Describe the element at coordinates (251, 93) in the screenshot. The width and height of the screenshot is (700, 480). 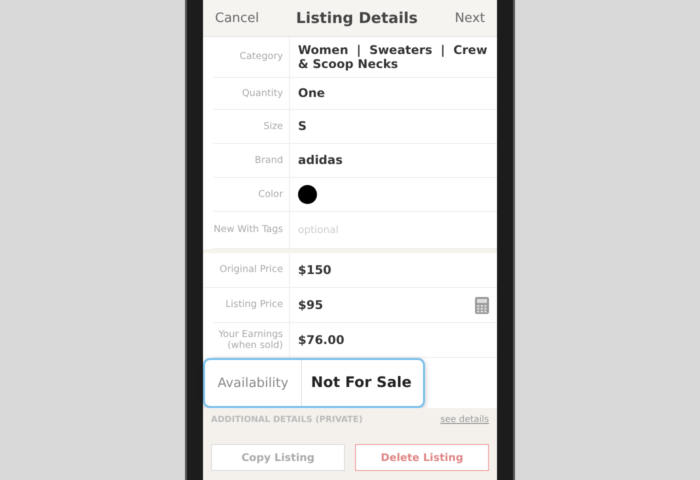
I see `field-label: Quantity` at that location.